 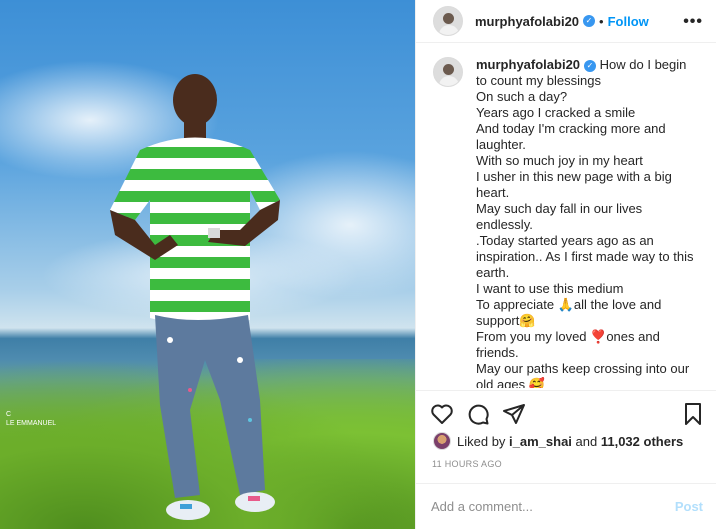 What do you see at coordinates (550, 288) in the screenshot?
I see `caption-line: I want to use this medium` at bounding box center [550, 288].